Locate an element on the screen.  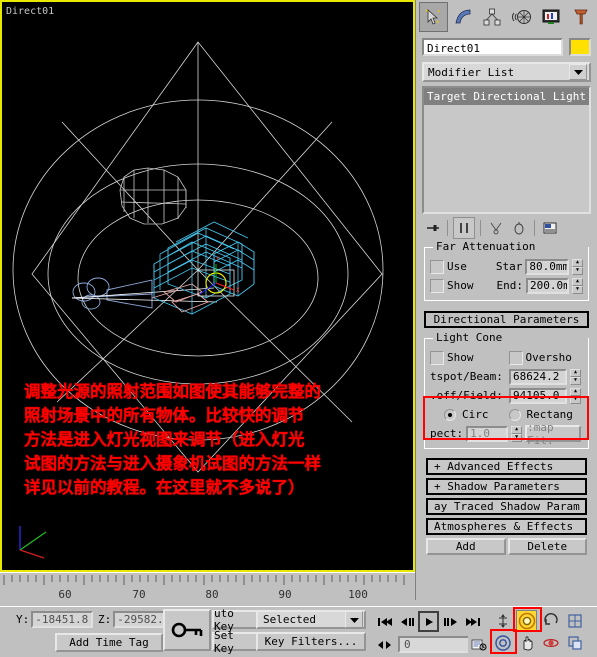
hierarchy-tab is located at coordinates (492, 17).